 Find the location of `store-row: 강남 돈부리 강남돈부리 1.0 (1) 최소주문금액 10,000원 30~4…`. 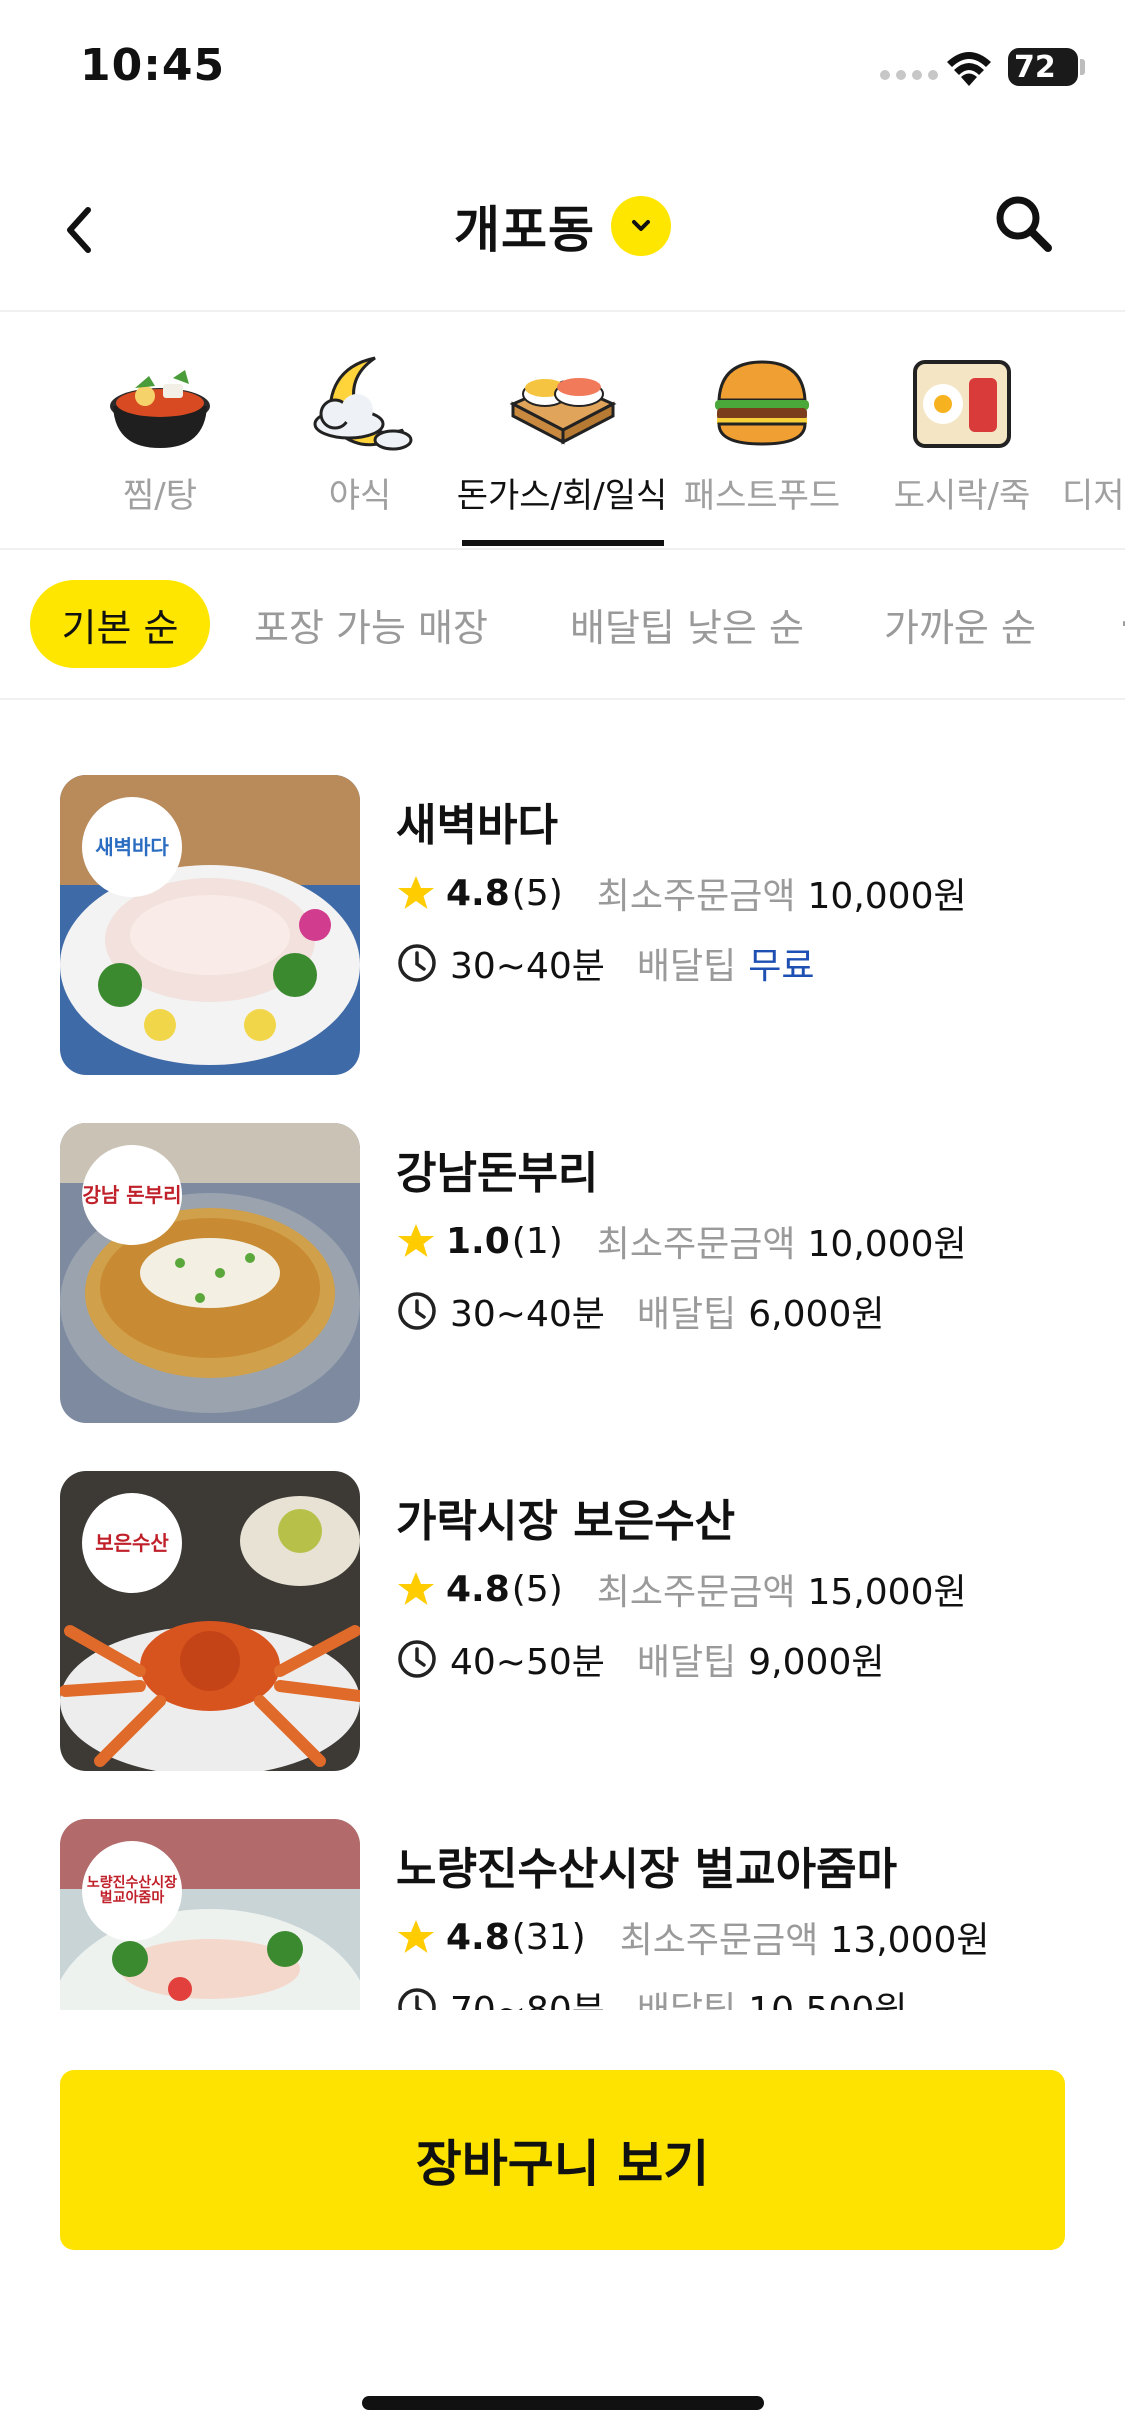

store-row: 강남 돈부리 강남돈부리 1.0 (1) 최소주문금액 10,000원 30~4… is located at coordinates (562, 1273).